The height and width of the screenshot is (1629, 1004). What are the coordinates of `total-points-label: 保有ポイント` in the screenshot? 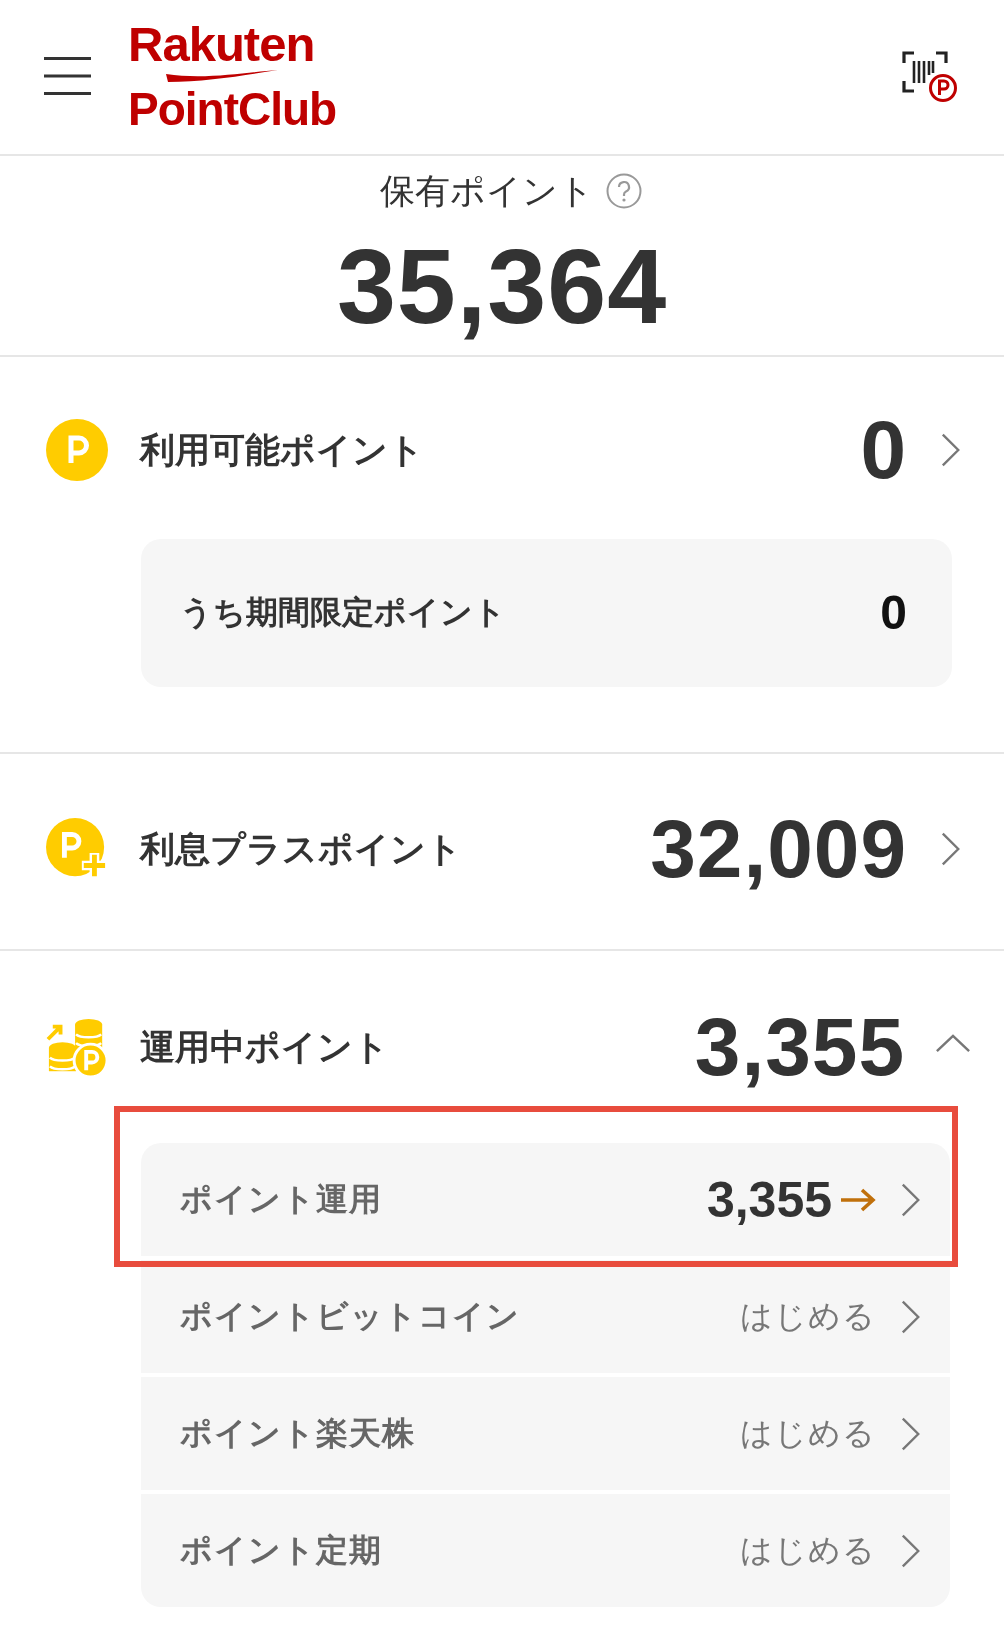 It's located at (487, 191).